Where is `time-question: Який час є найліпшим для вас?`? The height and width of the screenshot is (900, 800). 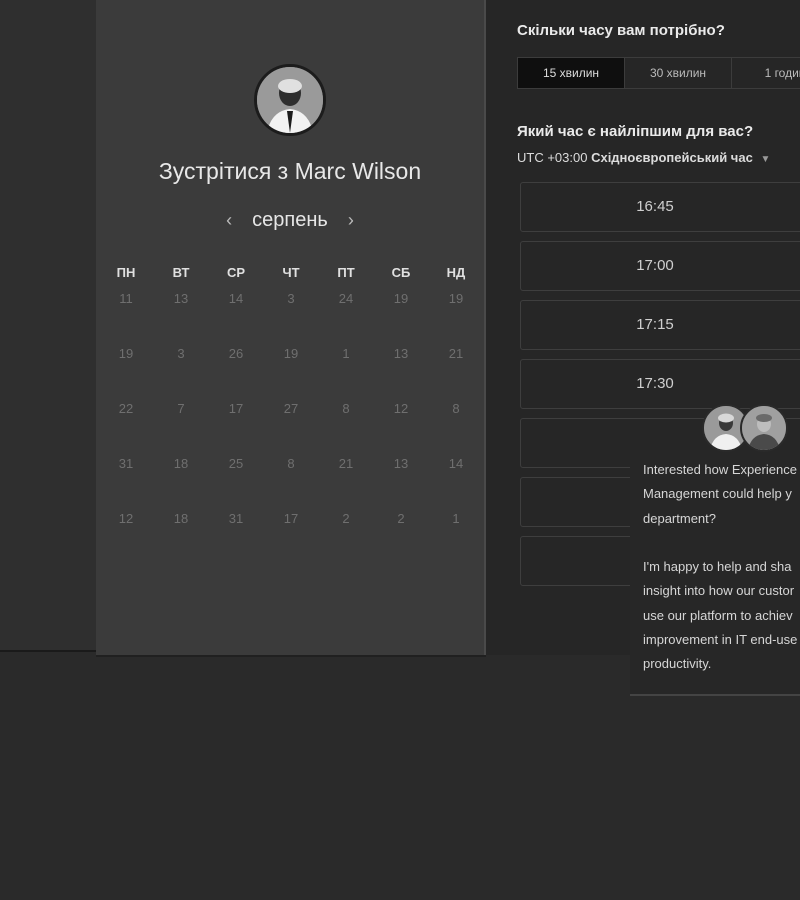
time-question: Який час є найліпшим для вас? is located at coordinates (635, 131).